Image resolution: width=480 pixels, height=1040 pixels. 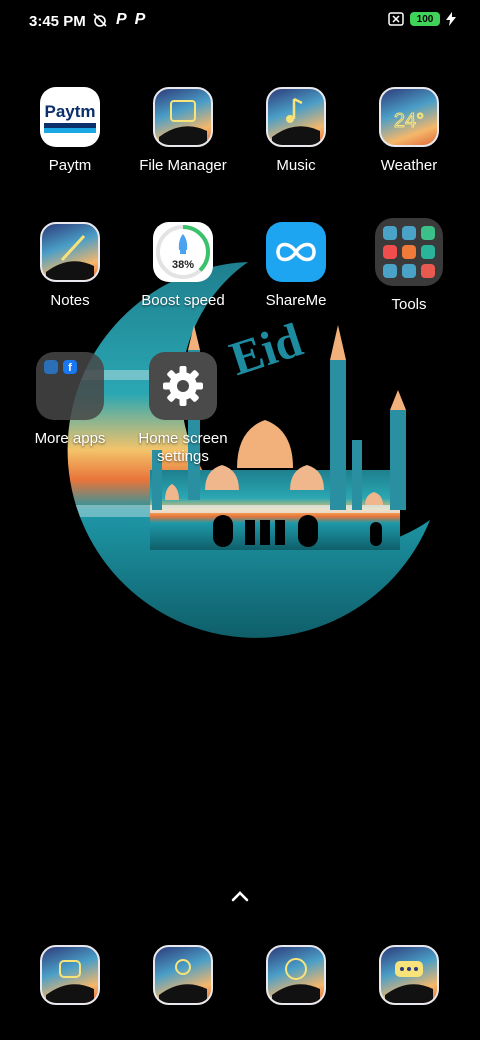 What do you see at coordinates (183, 386) in the screenshot?
I see `gear-icon` at bounding box center [183, 386].